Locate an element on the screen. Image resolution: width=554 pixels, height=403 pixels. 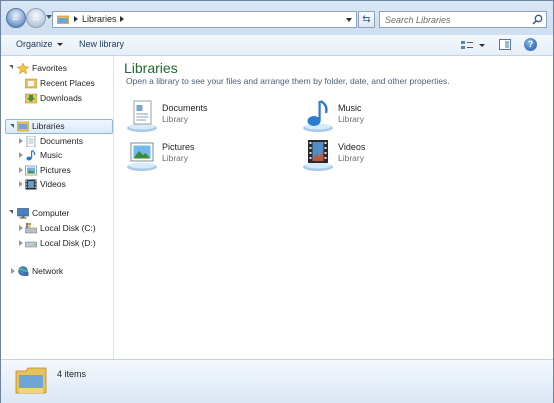
page-title: Libraries is located at coordinates (151, 68).